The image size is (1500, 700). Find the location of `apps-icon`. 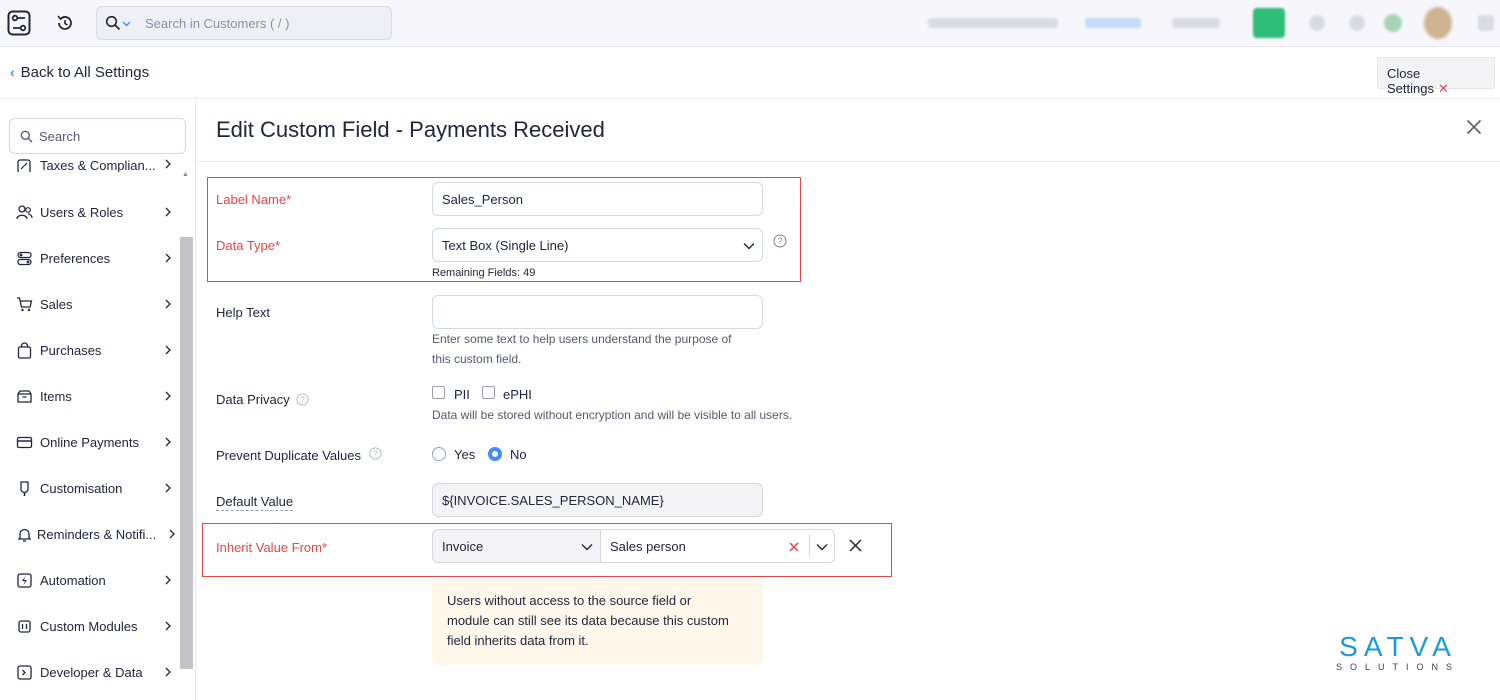

apps-icon is located at coordinates (1486, 23).